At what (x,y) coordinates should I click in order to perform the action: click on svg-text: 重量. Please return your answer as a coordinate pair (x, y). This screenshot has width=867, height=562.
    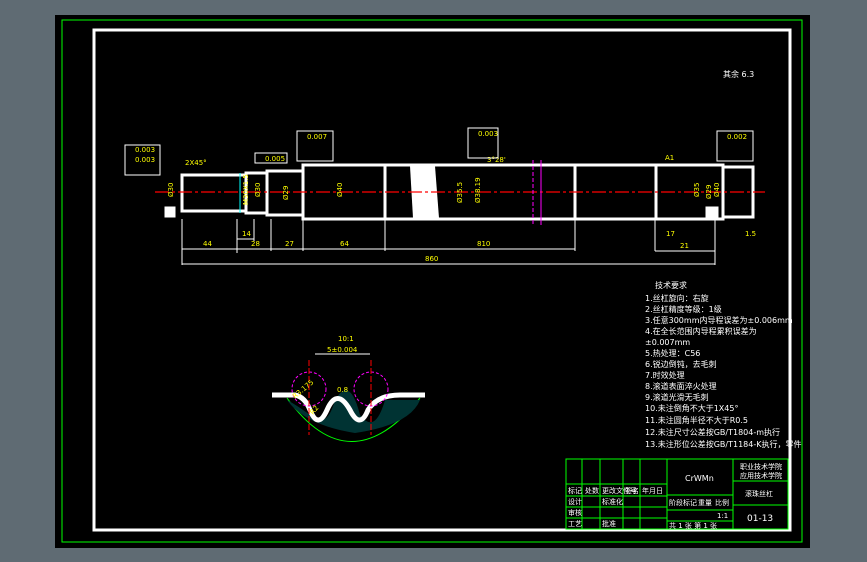
    Looking at the image, I should click on (705, 503).